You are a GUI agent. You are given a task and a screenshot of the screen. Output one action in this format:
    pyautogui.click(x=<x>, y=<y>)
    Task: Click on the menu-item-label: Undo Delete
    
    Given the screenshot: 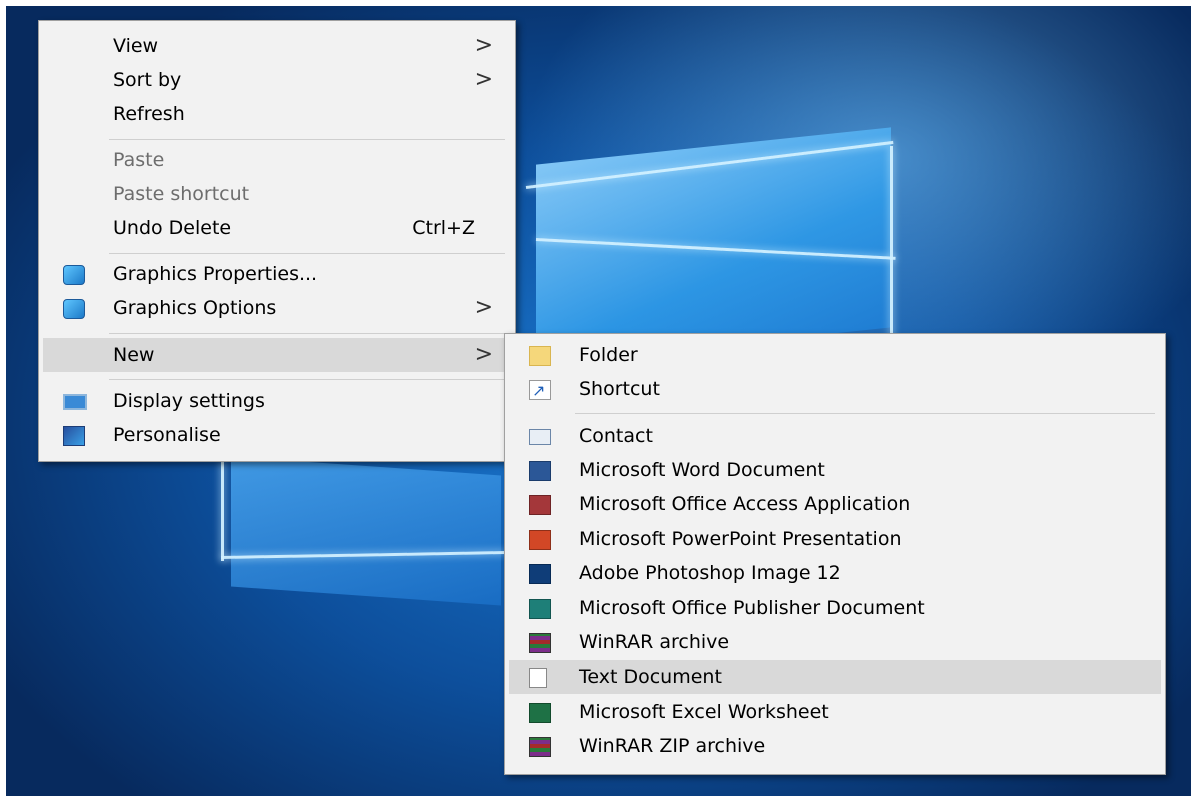 What is the action you would take?
    pyautogui.click(x=172, y=228)
    